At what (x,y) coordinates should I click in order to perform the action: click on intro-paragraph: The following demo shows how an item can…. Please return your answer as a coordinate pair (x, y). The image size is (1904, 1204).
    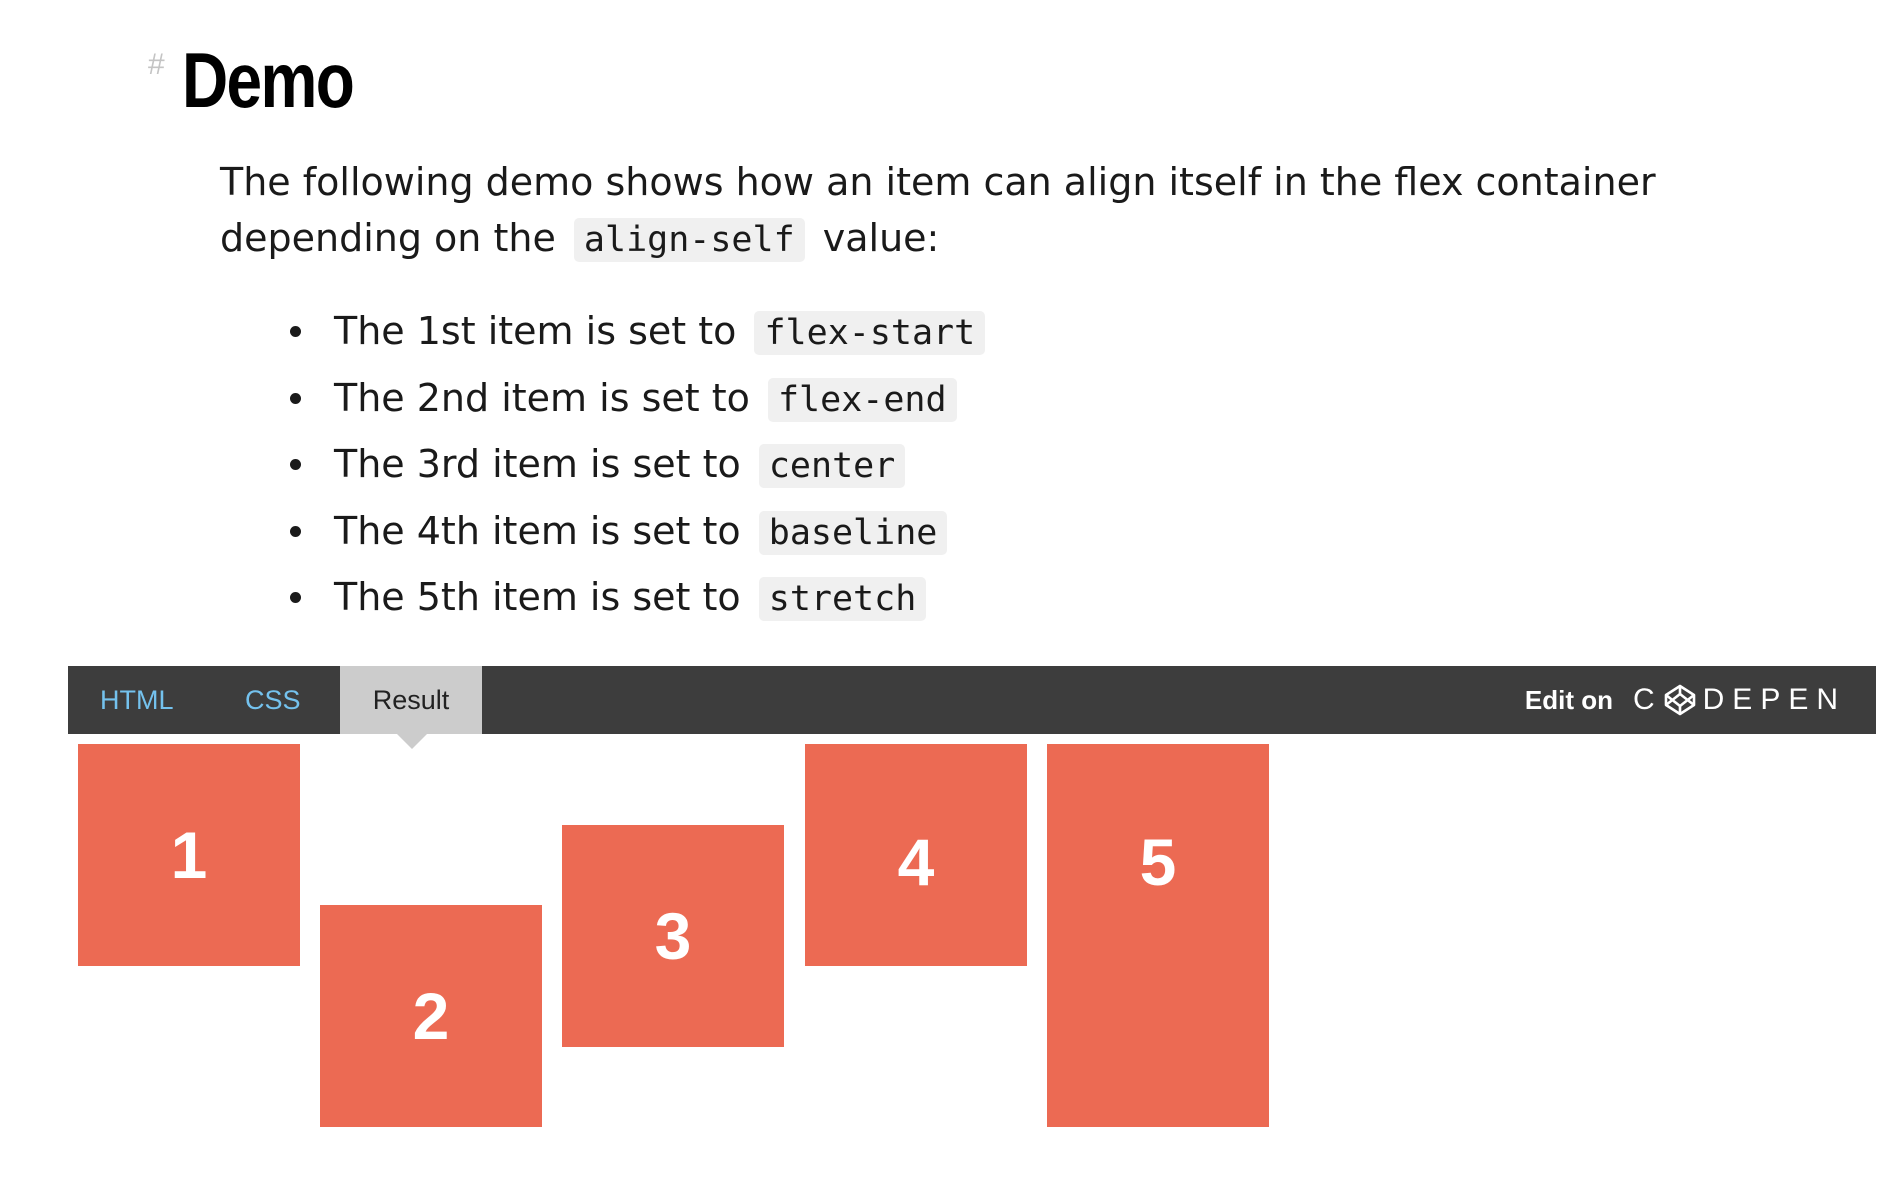
    Looking at the image, I should click on (970, 211).